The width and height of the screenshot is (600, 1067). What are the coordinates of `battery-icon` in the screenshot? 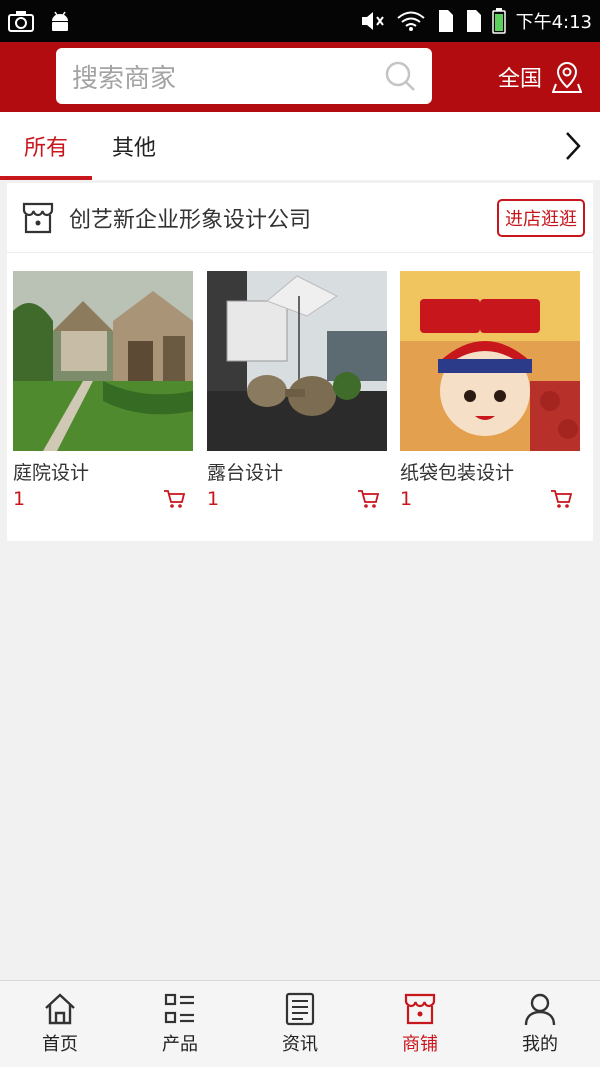 It's located at (498, 21).